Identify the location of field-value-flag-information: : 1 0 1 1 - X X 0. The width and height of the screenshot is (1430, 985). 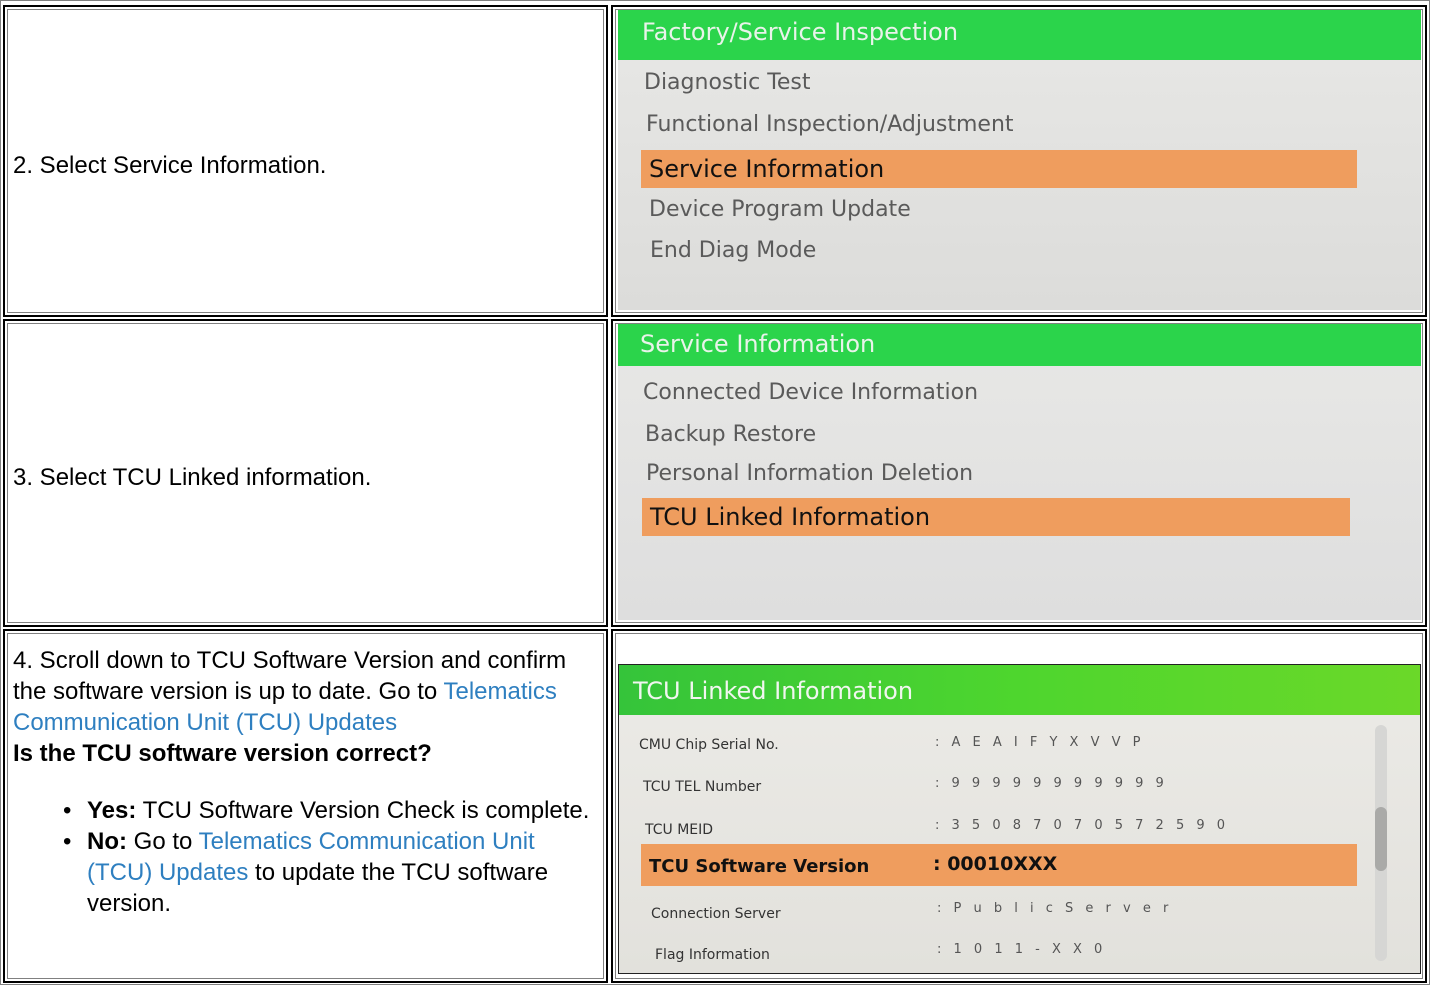
(1022, 949).